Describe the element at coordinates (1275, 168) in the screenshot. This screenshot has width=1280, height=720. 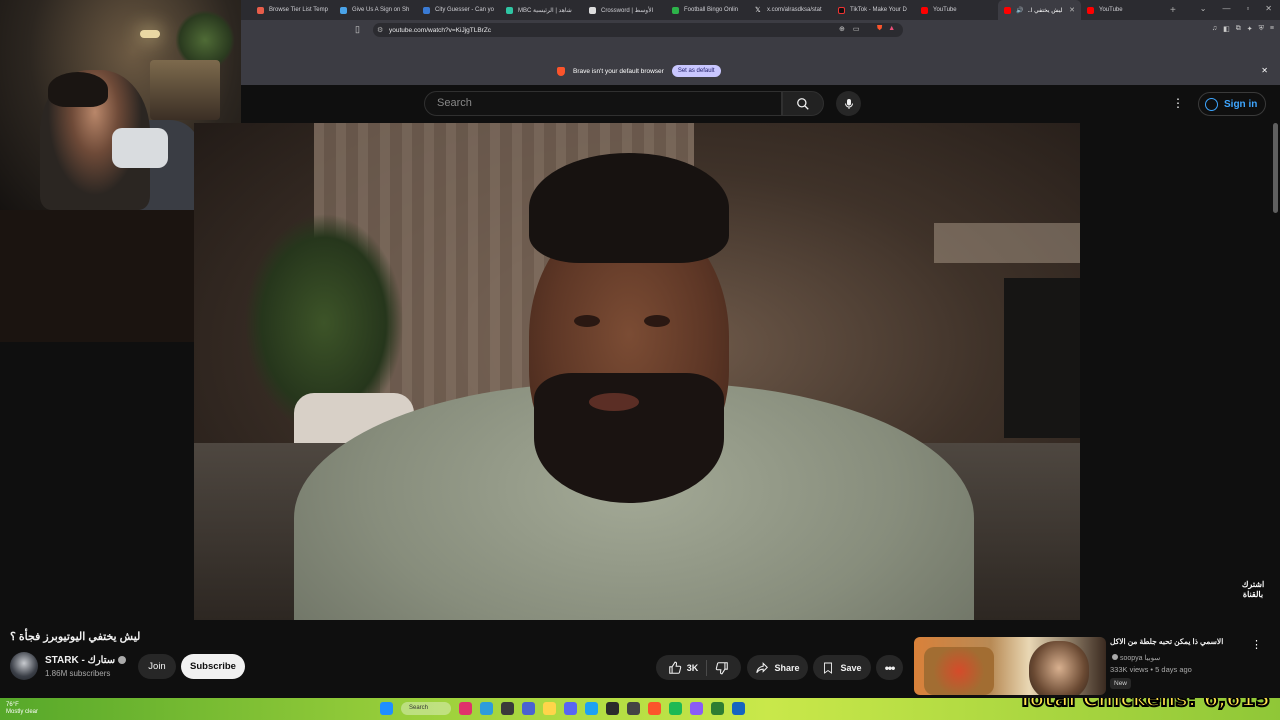
I see `page-scrollbar` at that location.